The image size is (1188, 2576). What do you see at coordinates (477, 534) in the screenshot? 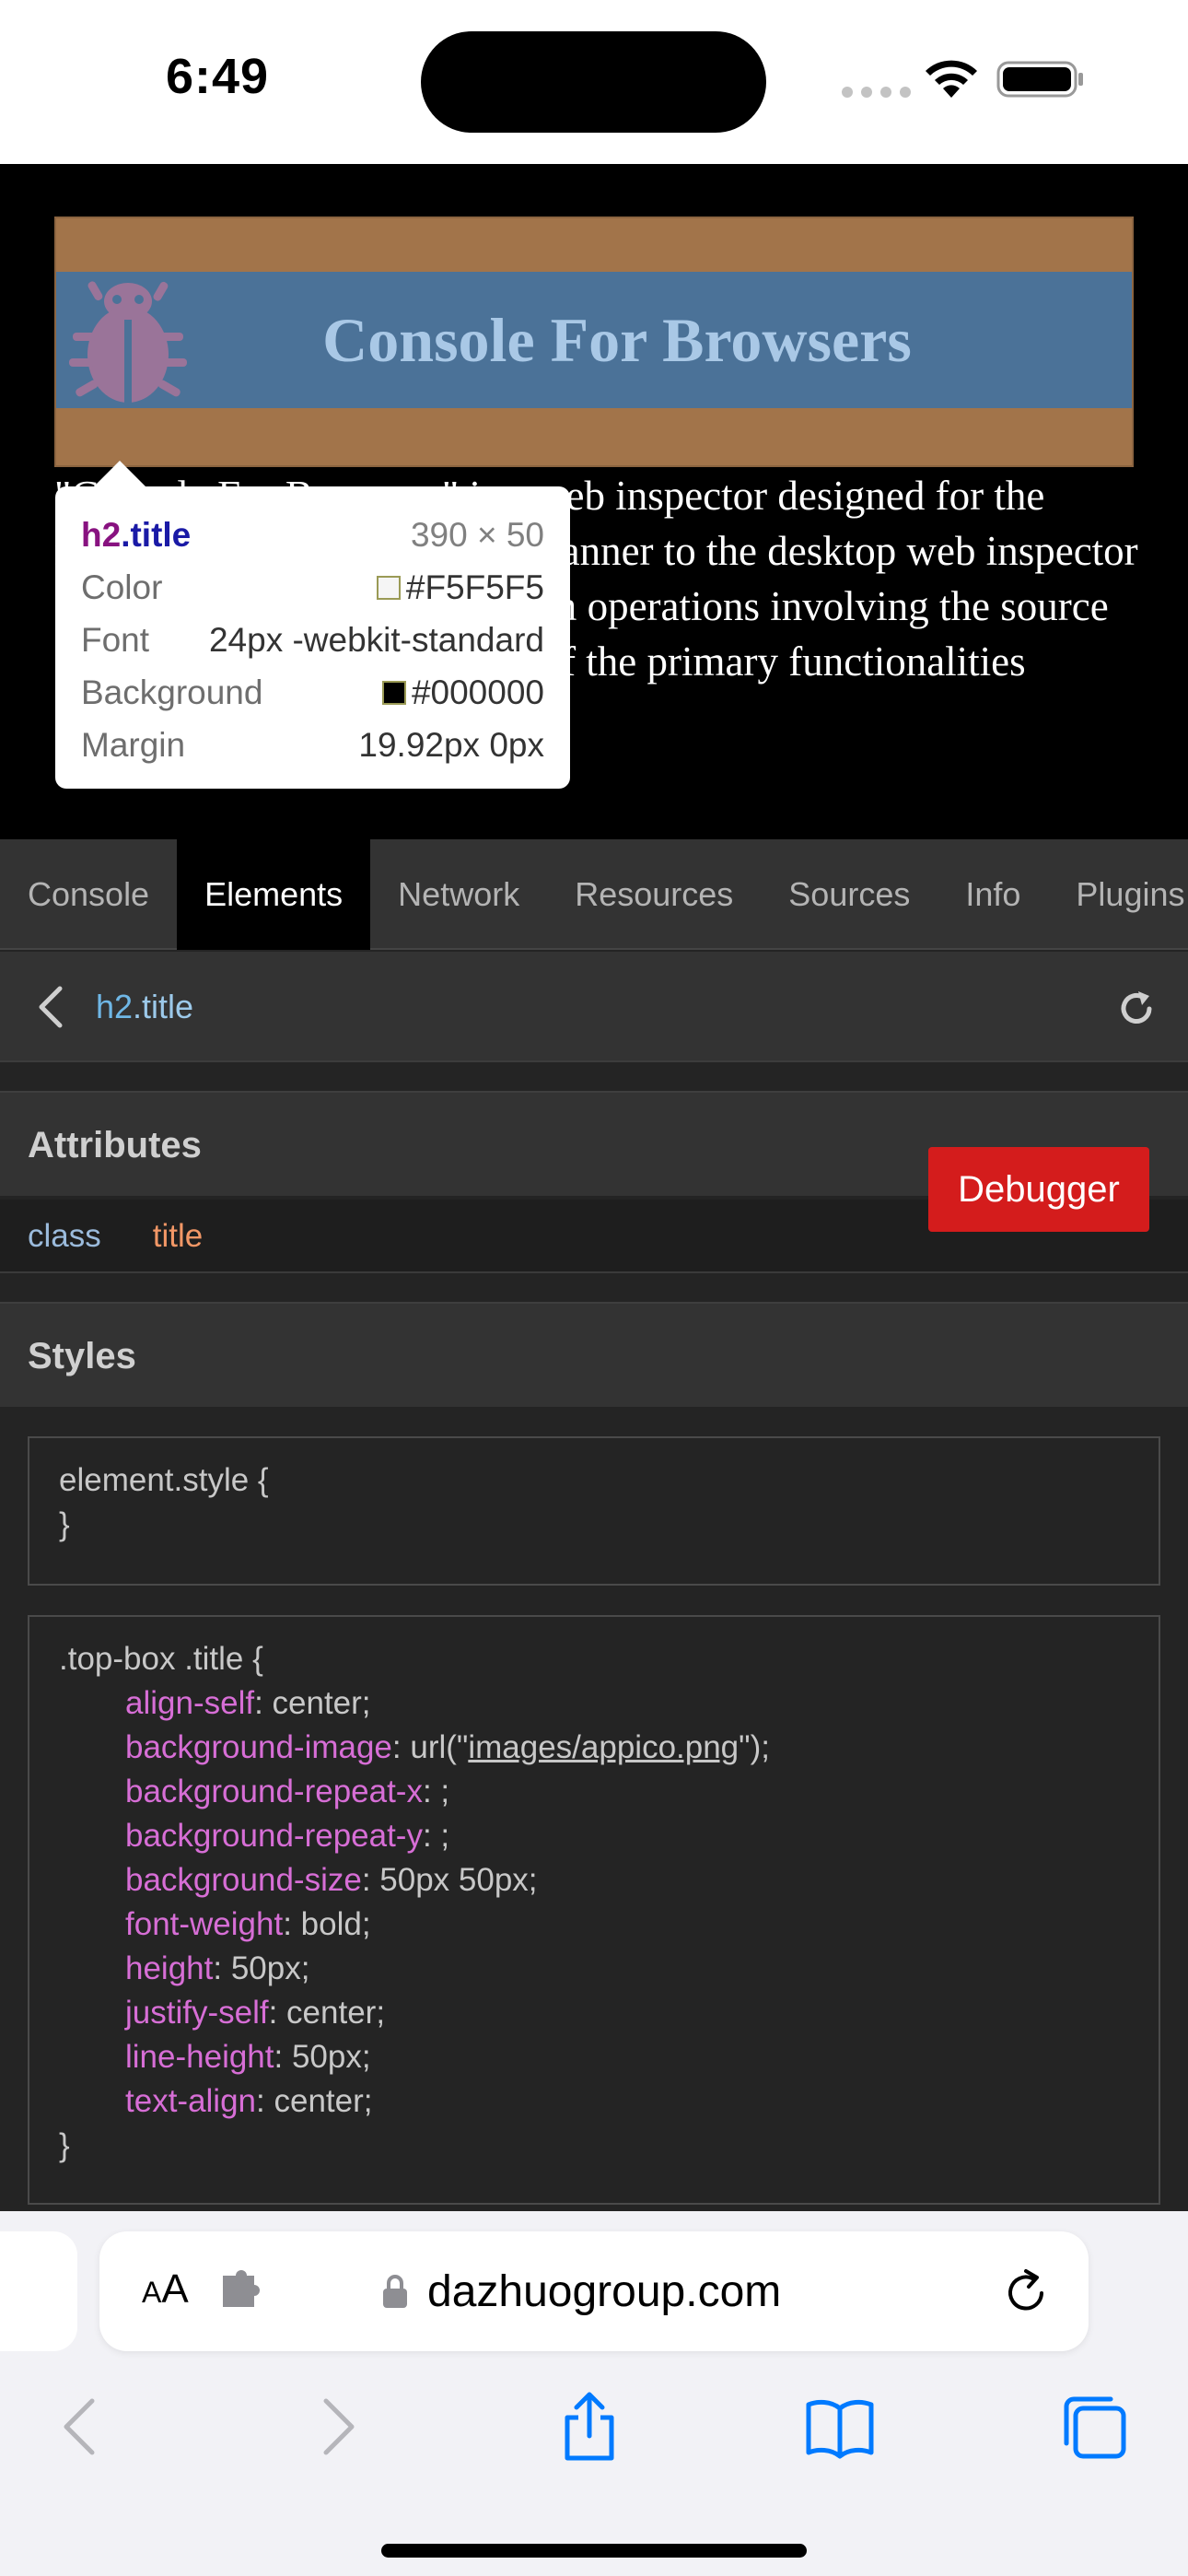
I see `tooltip-size: 390 × 50` at bounding box center [477, 534].